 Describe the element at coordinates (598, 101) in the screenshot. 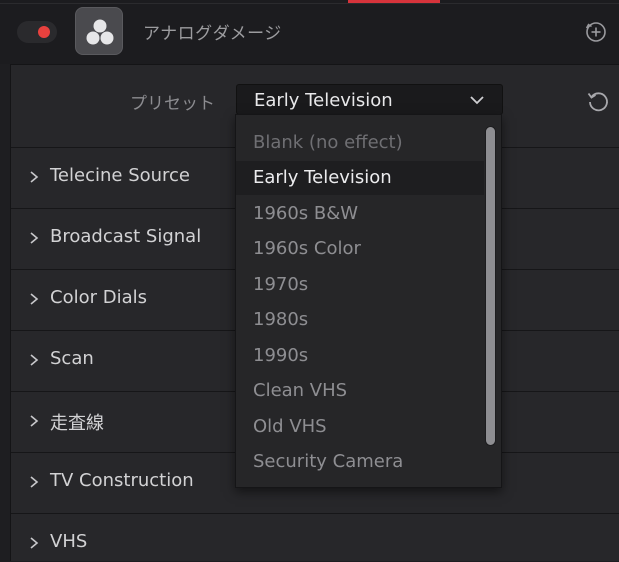

I see `reset-icon` at that location.